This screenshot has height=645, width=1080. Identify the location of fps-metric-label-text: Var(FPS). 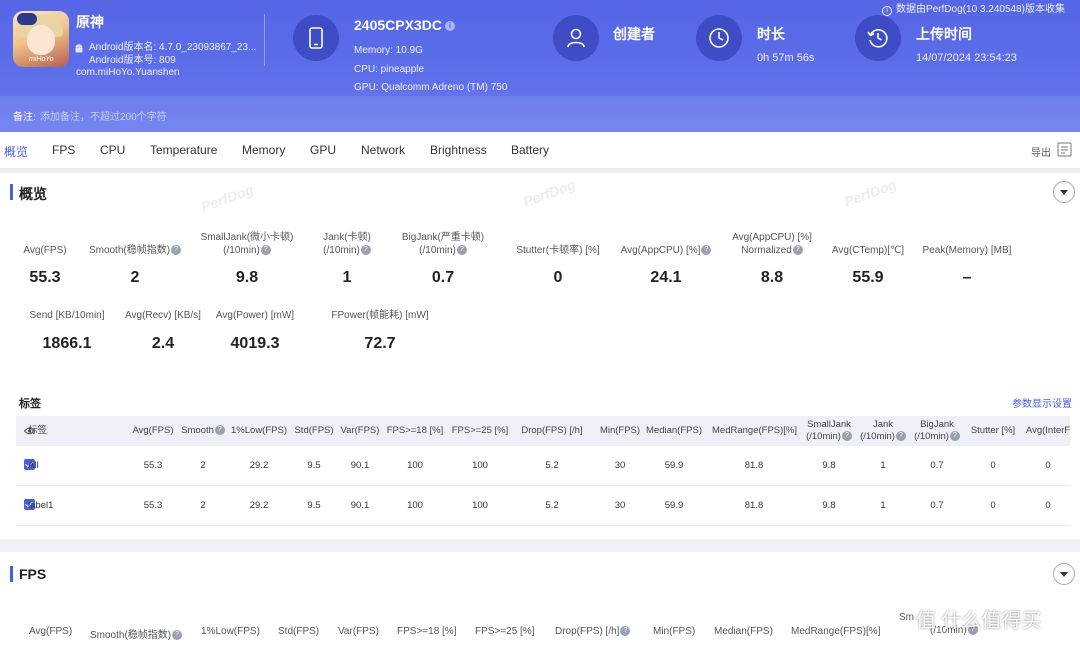
(358, 631).